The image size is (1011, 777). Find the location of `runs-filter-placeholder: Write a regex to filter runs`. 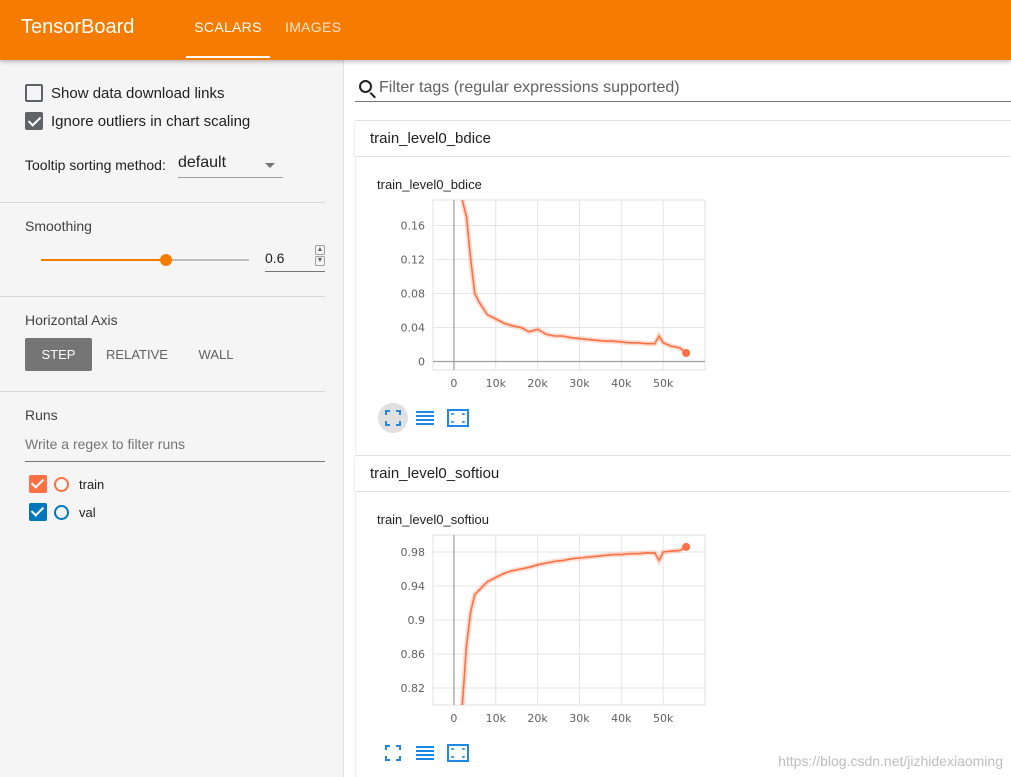

runs-filter-placeholder: Write a regex to filter runs is located at coordinates (105, 444).